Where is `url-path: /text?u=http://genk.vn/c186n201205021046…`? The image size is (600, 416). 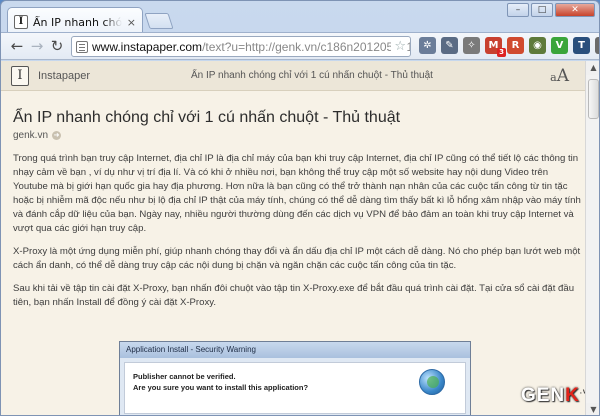 url-path: /text?u=http://genk.vn/c186n201205021046… is located at coordinates (306, 46).